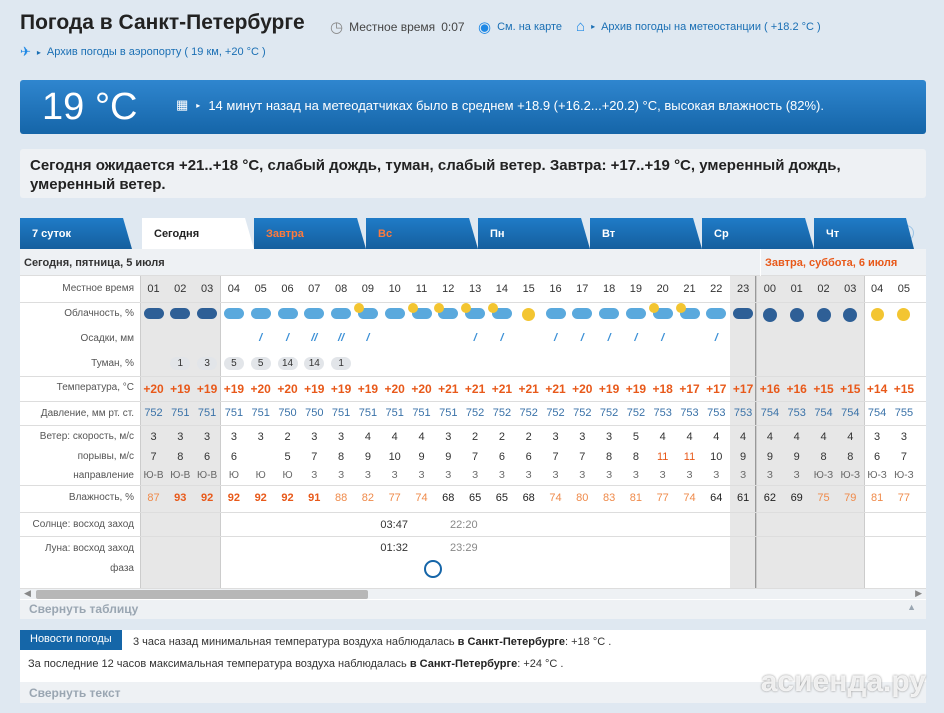 The image size is (944, 713). I want to click on collapse-table-button: Свернуть таблицу ▲, so click(473, 609).